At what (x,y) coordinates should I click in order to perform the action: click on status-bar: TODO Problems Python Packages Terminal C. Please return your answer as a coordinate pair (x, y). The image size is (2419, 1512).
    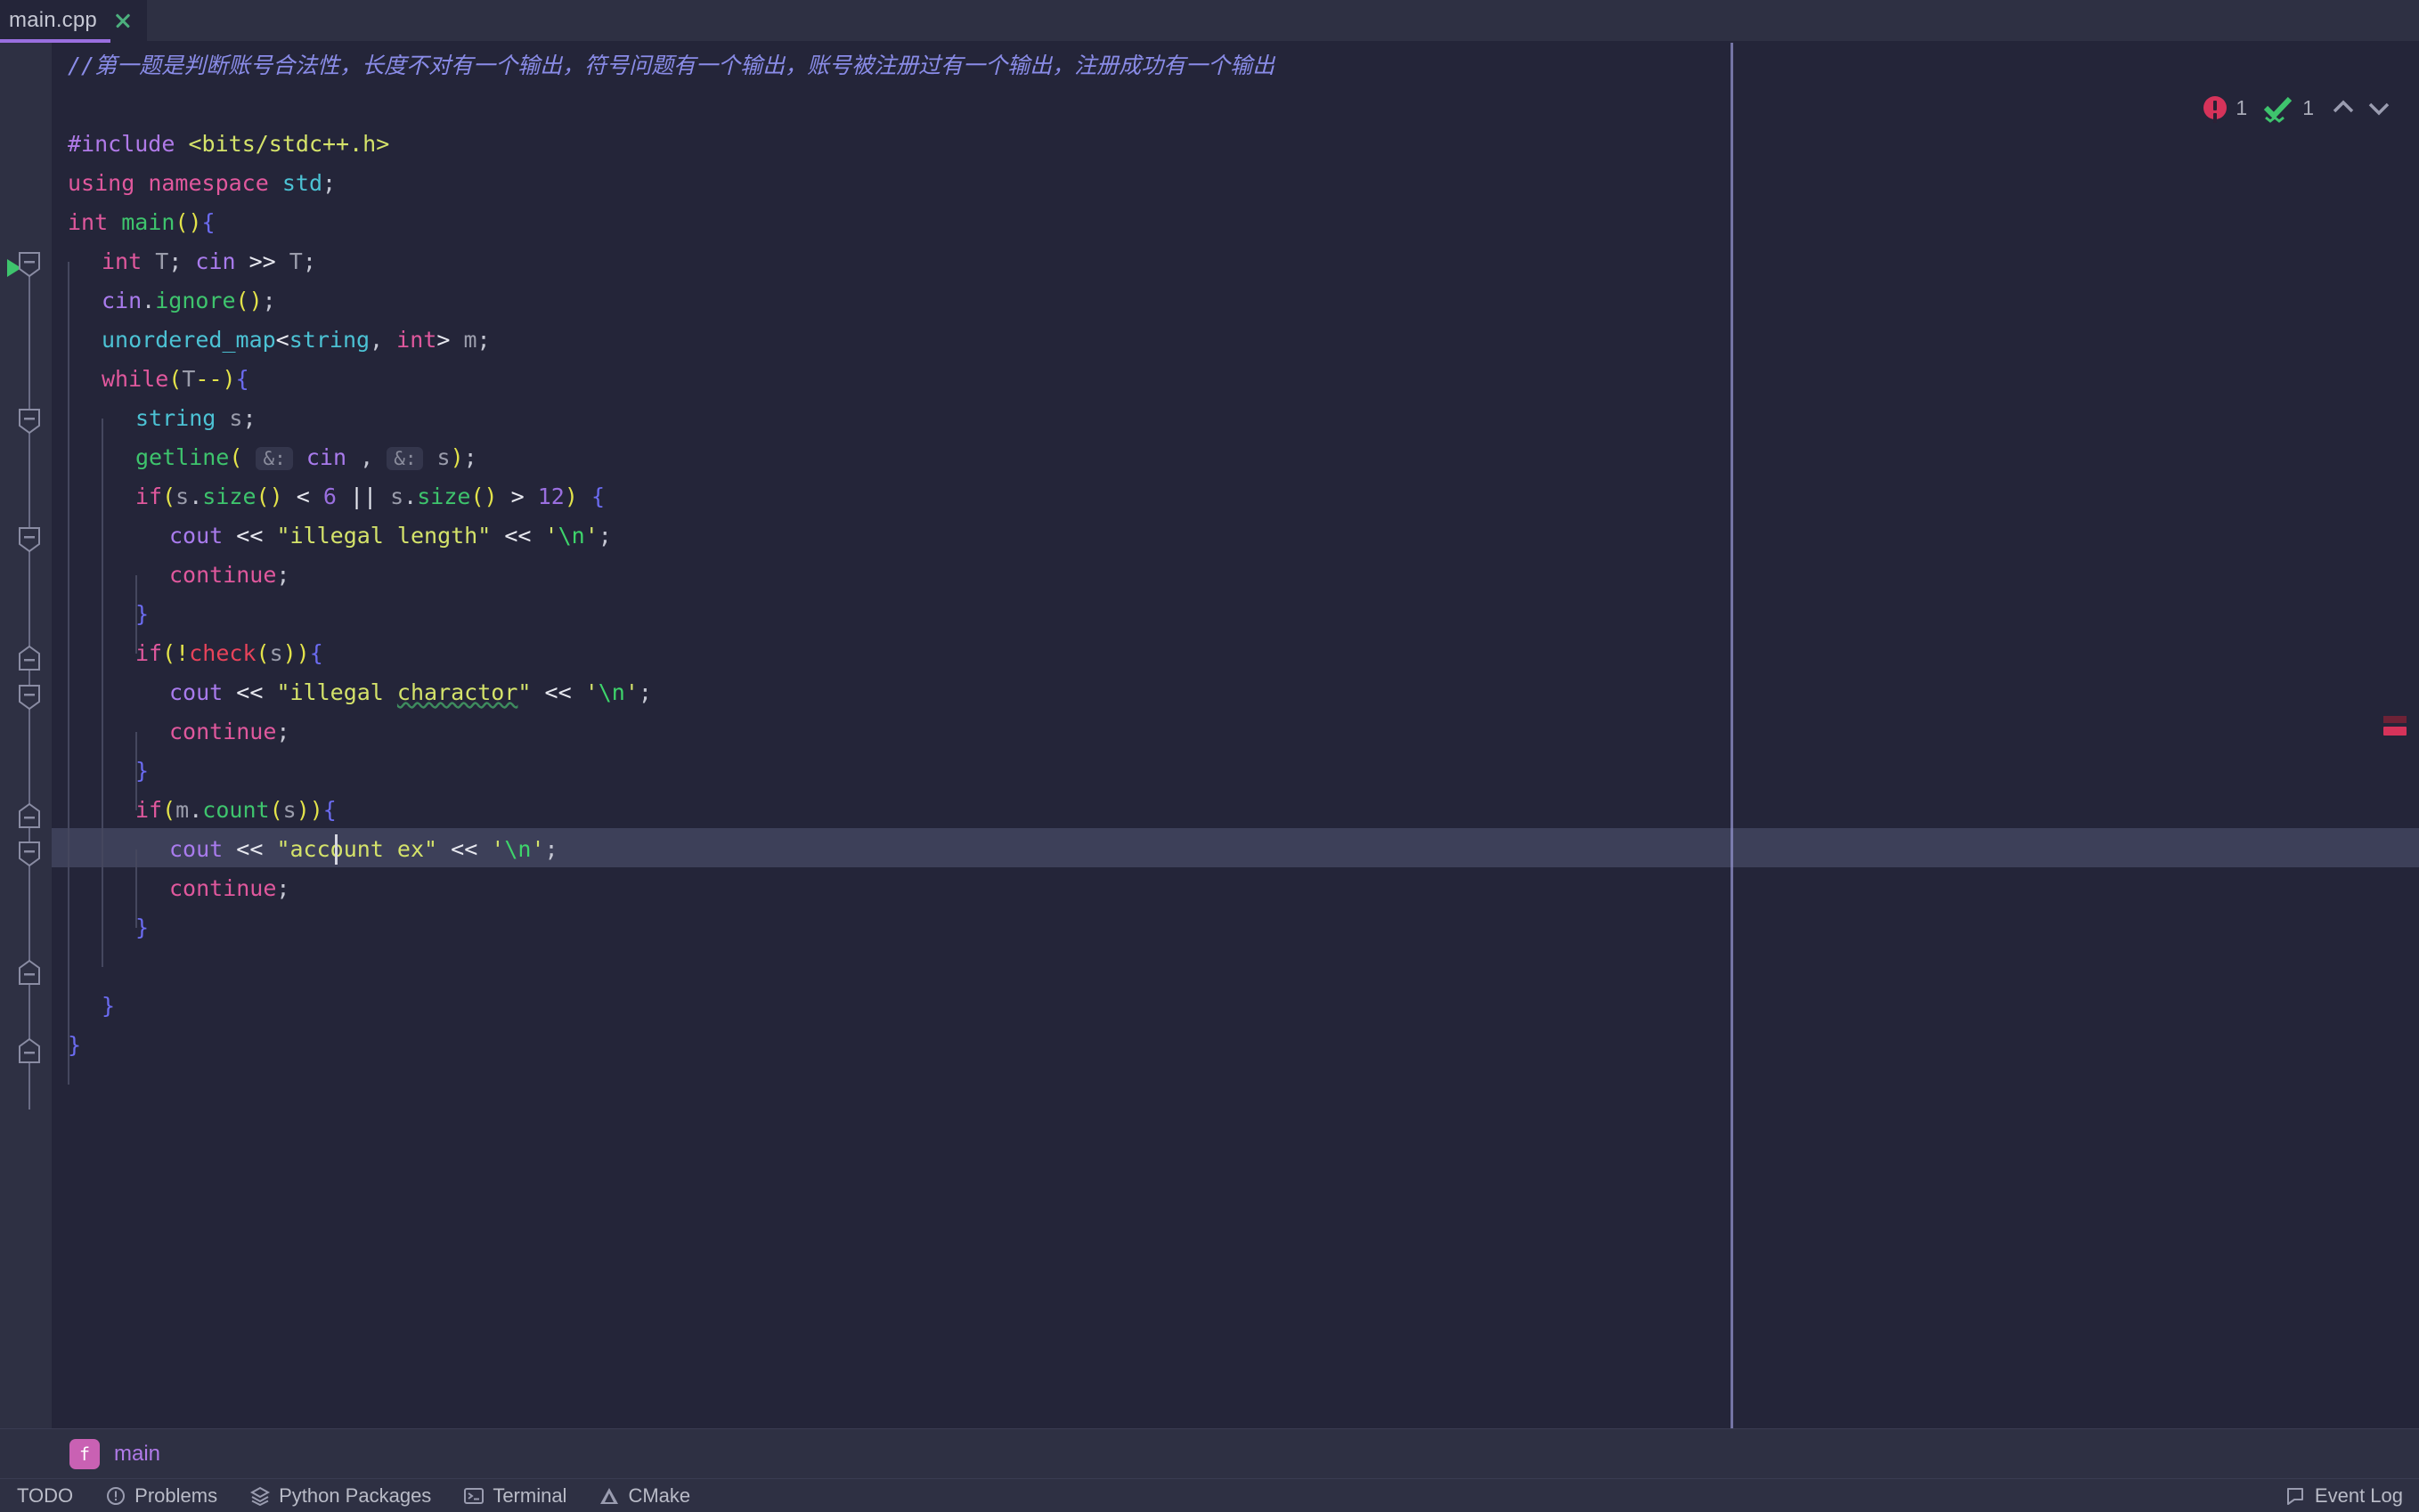
    Looking at the image, I should click on (1209, 1495).